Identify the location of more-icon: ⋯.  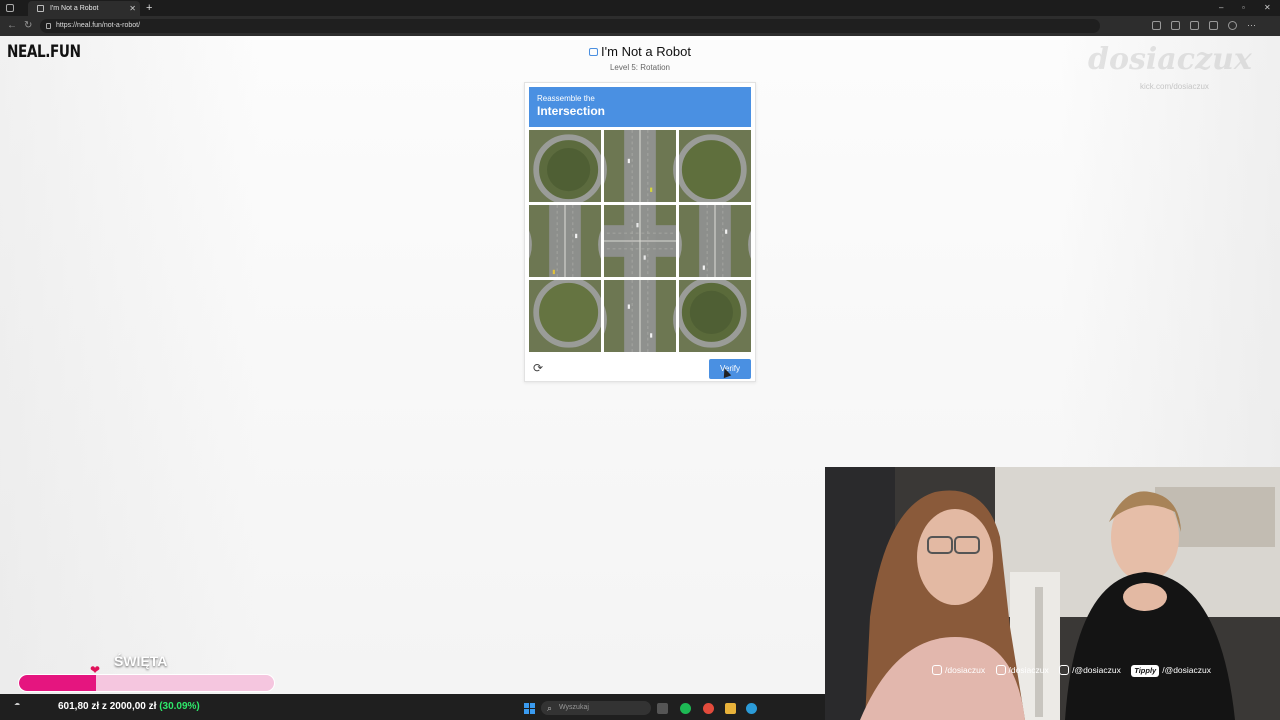
(1251, 25).